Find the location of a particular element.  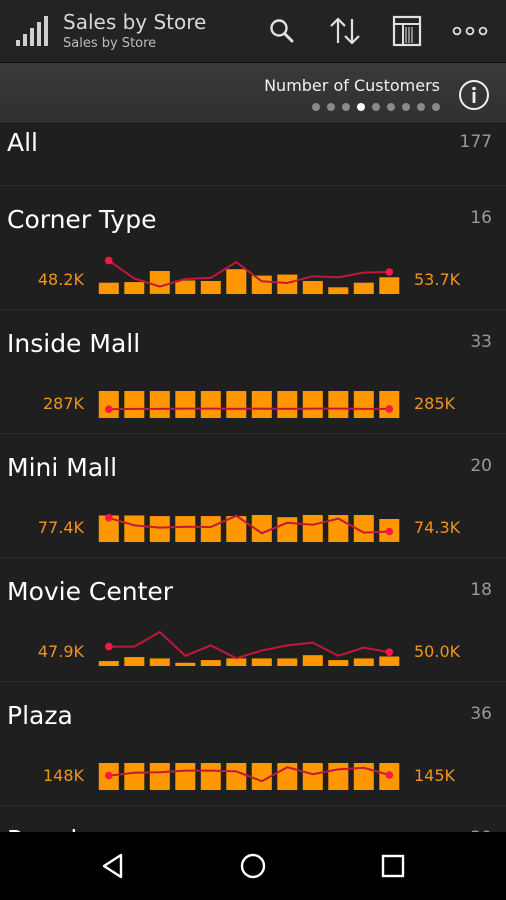

sparkline-start-value: 77.4K is located at coordinates (60, 527).